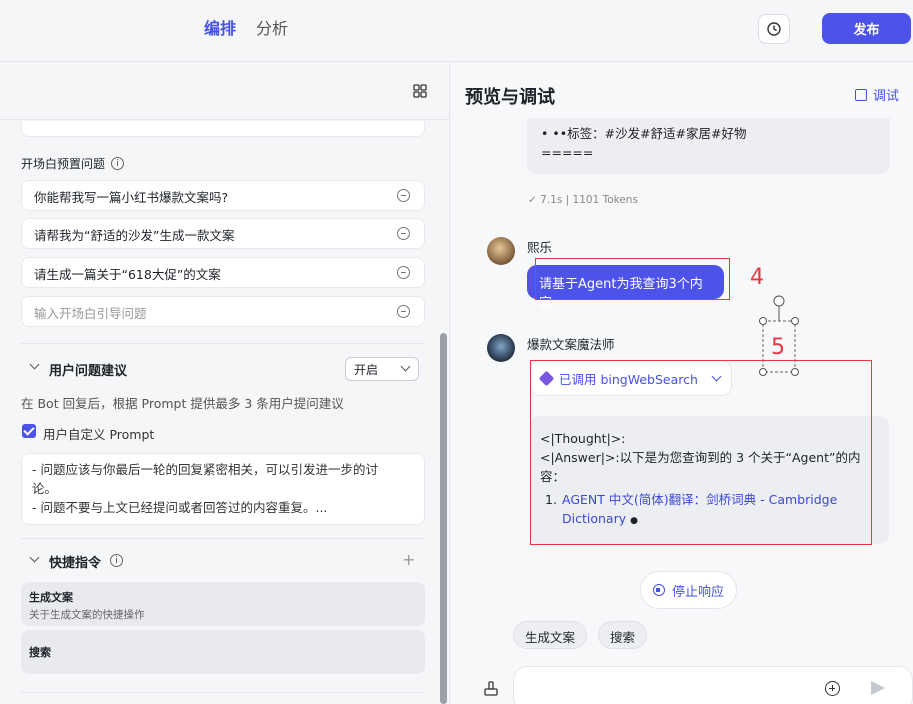 Image resolution: width=913 pixels, height=704 pixels. I want to click on shortcuts-title: 快捷指令, so click(75, 563).